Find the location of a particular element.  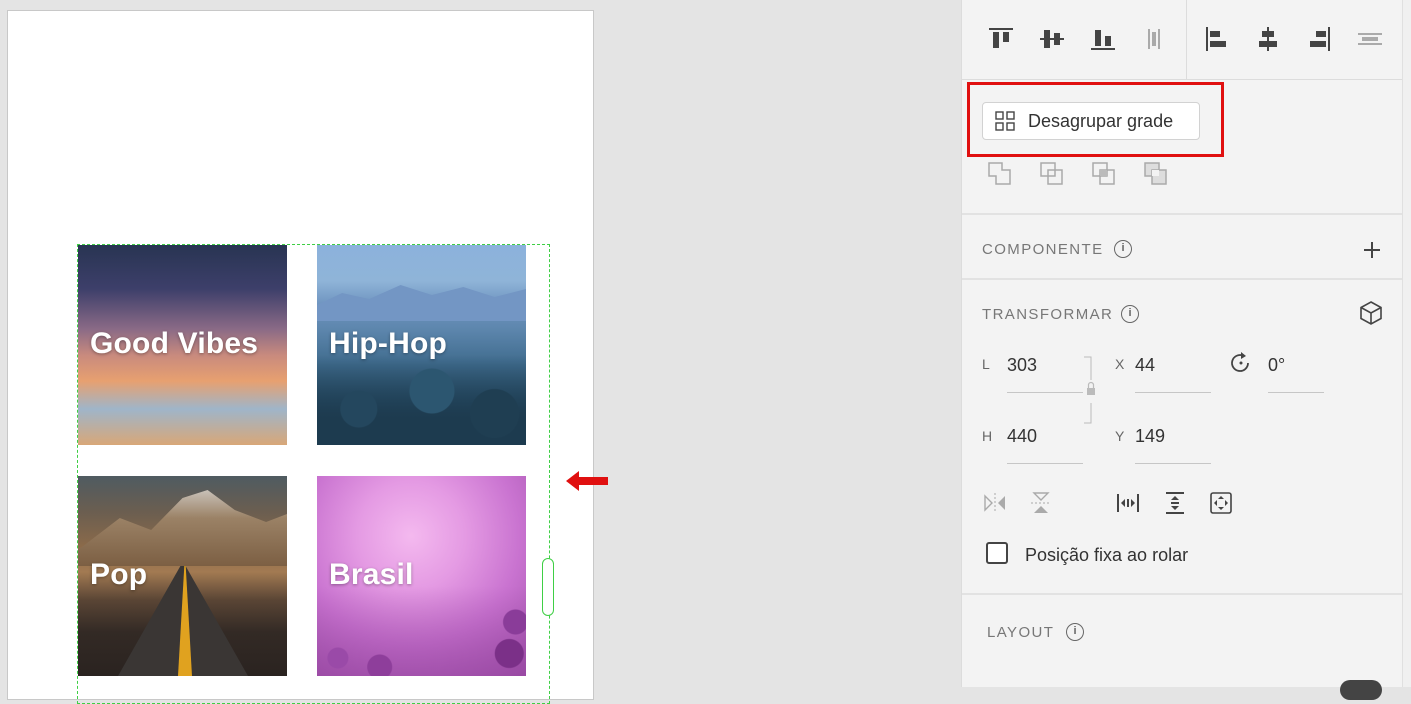

fixed-position-label: Posição fixa ao rolar is located at coordinates (1107, 555).